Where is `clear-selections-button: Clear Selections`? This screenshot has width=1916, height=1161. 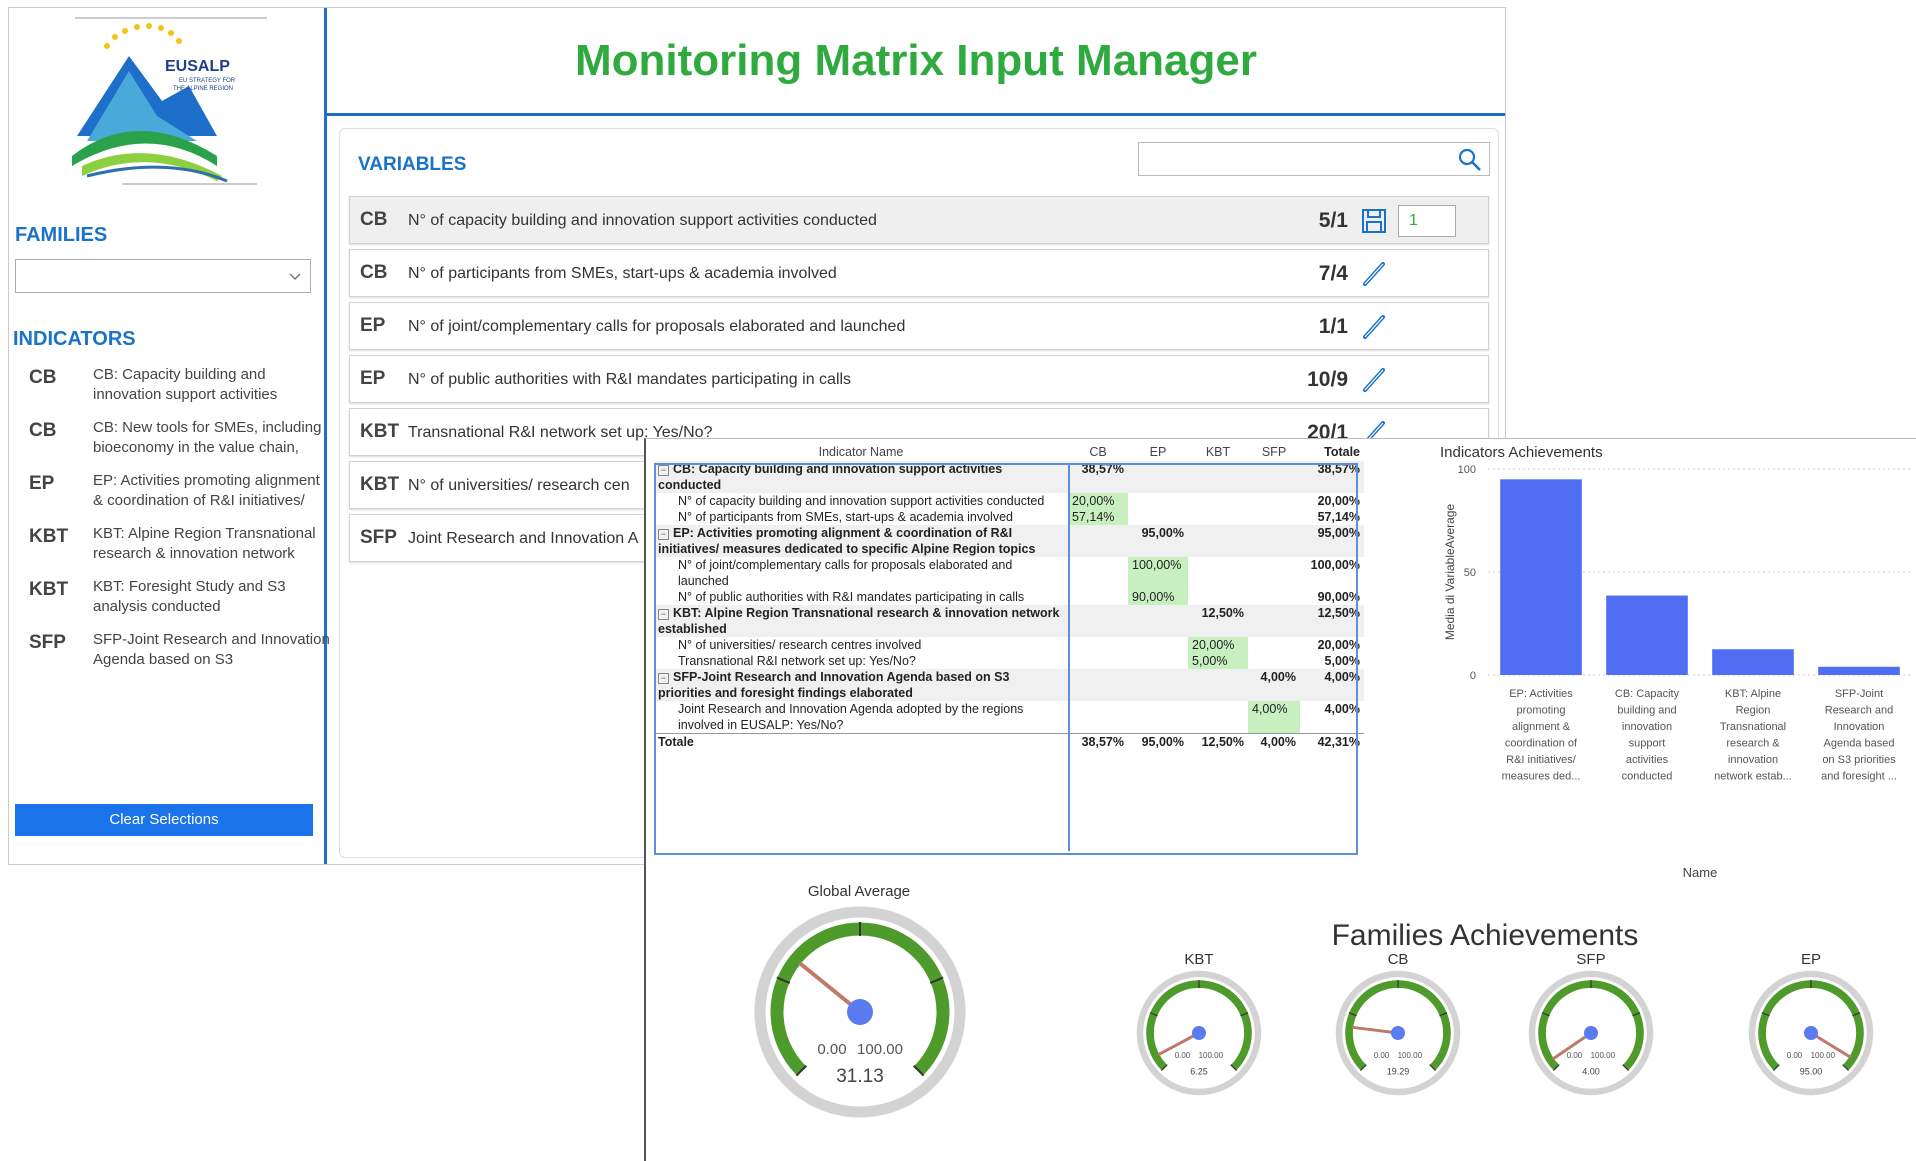 clear-selections-button: Clear Selections is located at coordinates (164, 820).